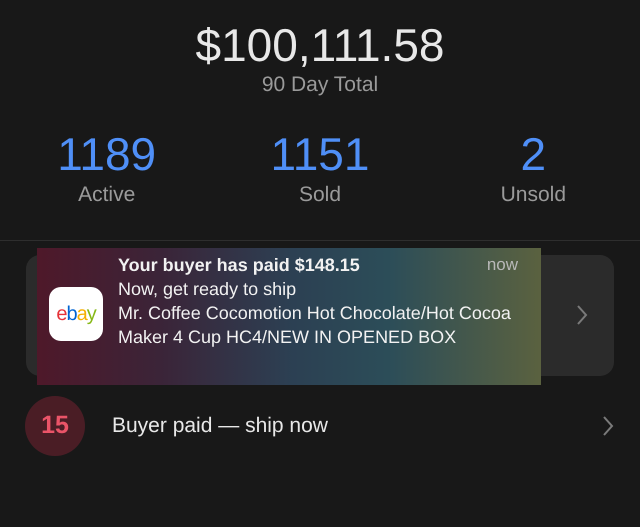 The width and height of the screenshot is (640, 527). Describe the element at coordinates (106, 154) in the screenshot. I see `stat-value: 1189` at that location.